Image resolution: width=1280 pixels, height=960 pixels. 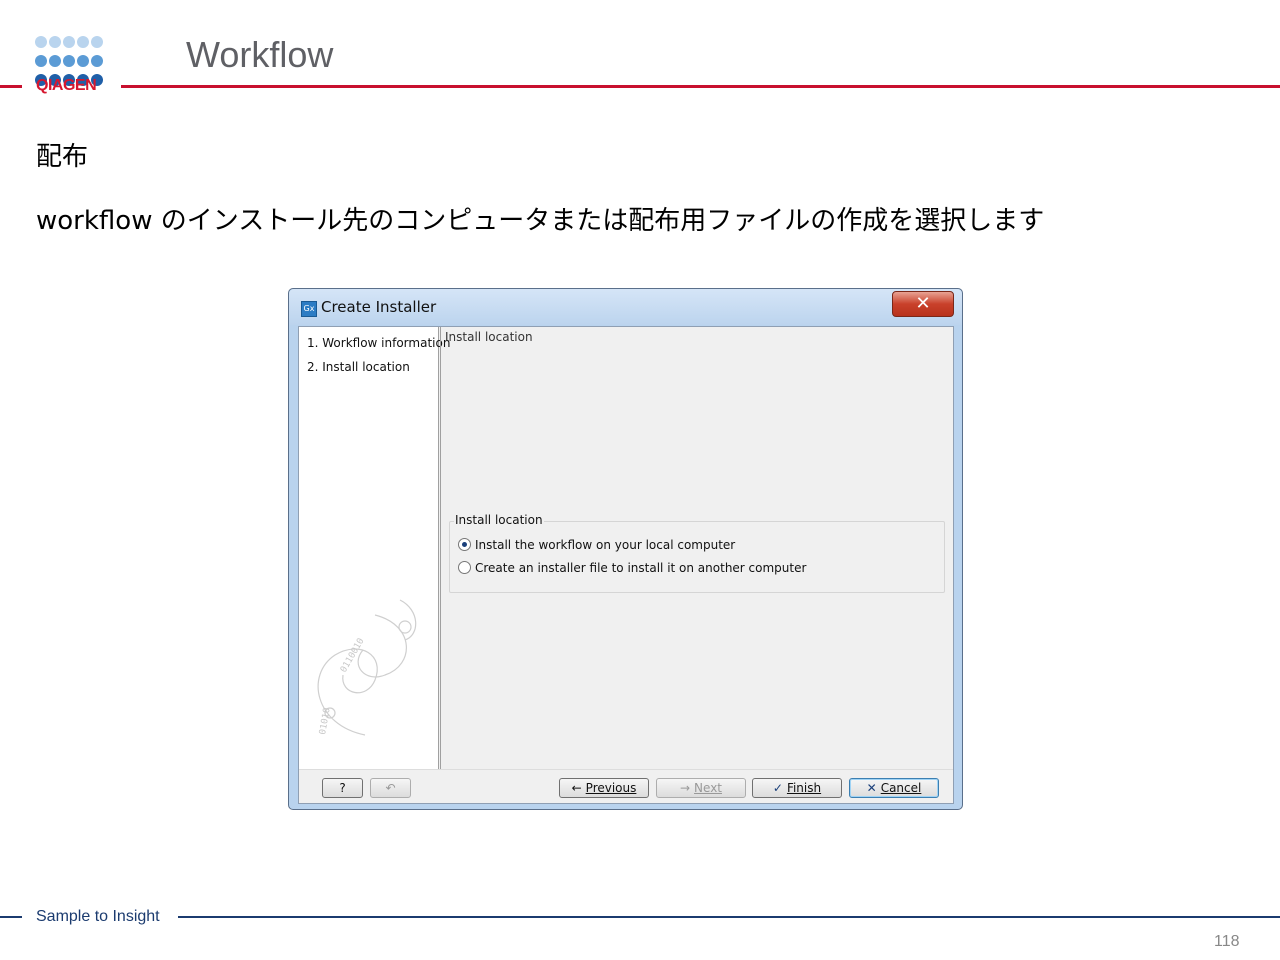 What do you see at coordinates (700, 86) in the screenshot?
I see `header-rule` at bounding box center [700, 86].